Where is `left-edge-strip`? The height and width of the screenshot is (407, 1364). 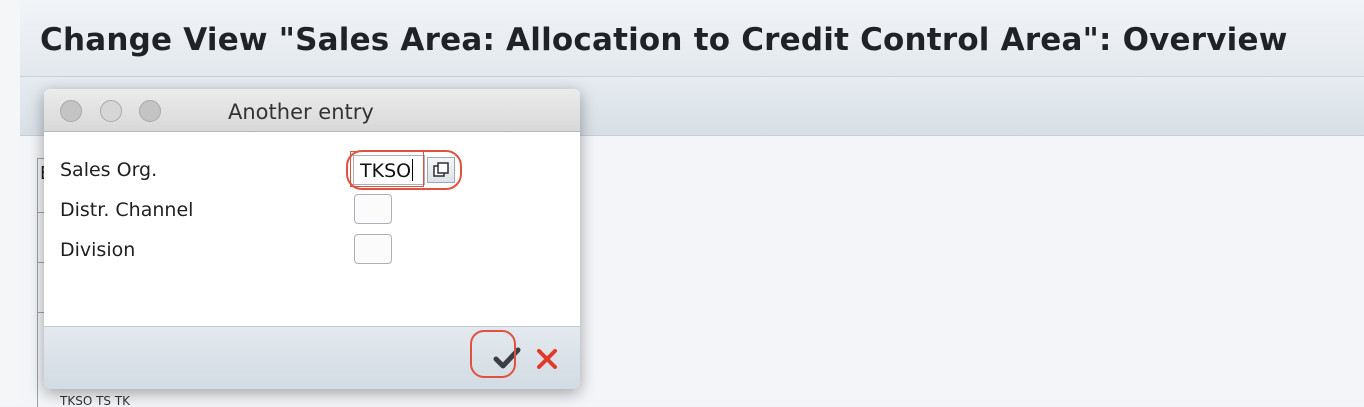 left-edge-strip is located at coordinates (10, 203).